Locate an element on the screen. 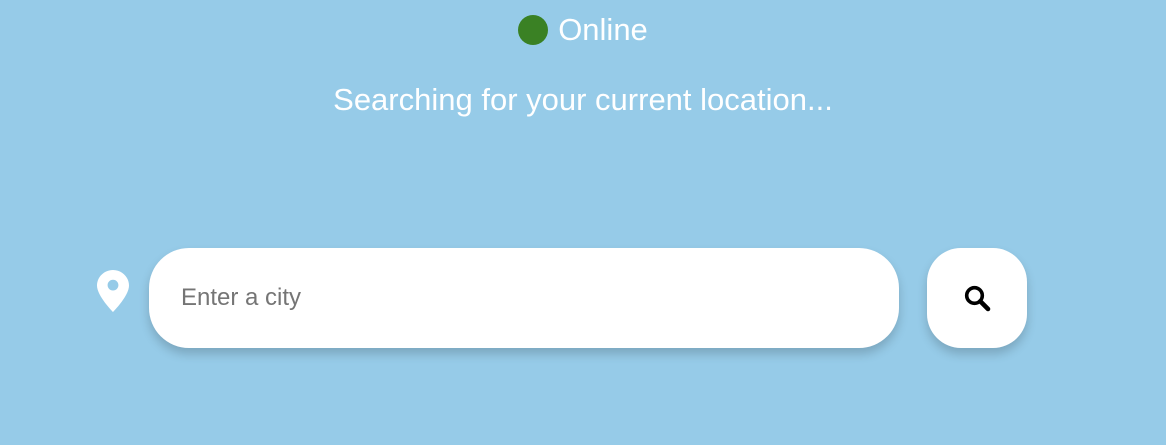  status-label: Online is located at coordinates (603, 29).